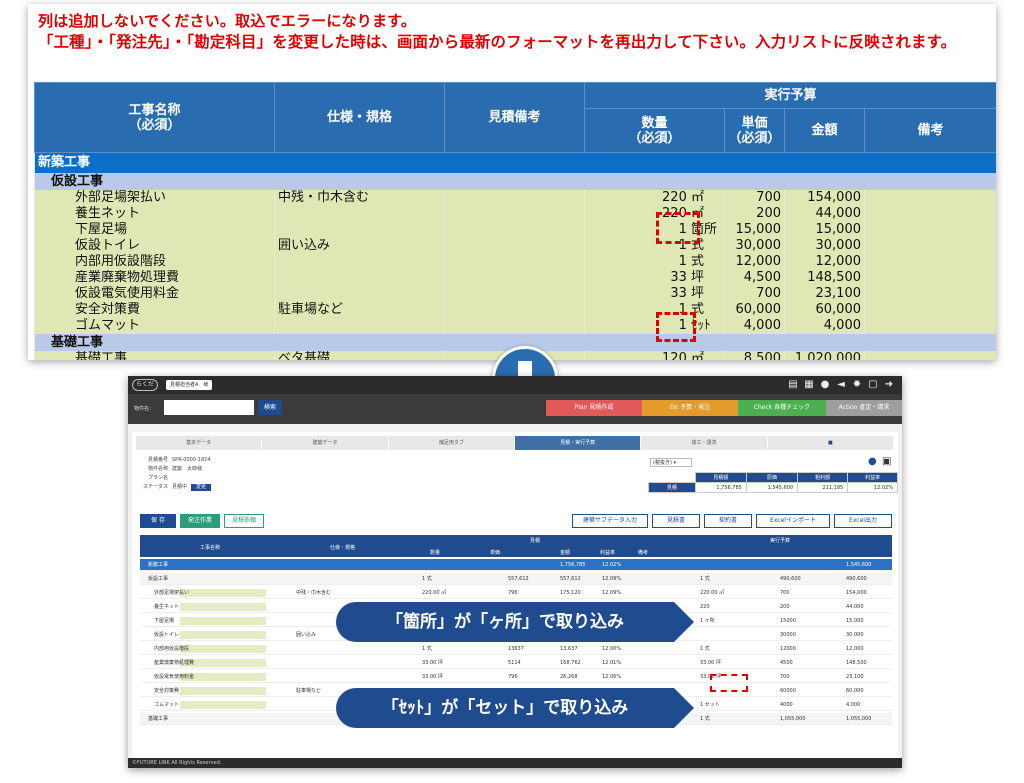 This screenshot has height=783, width=1024. Describe the element at coordinates (451, 443) in the screenshot. I see `tab-supplement: 補足用タブ` at that location.